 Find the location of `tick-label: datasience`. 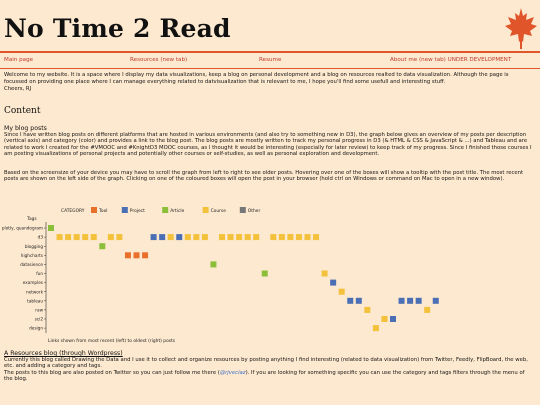

tick-label: datasience is located at coordinates (31, 264).